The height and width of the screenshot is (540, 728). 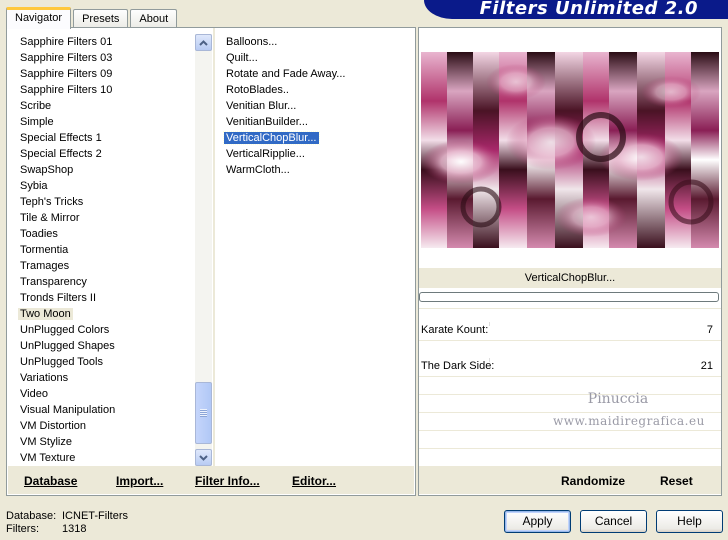 I want to click on category-item: Toadies, so click(x=101, y=234).